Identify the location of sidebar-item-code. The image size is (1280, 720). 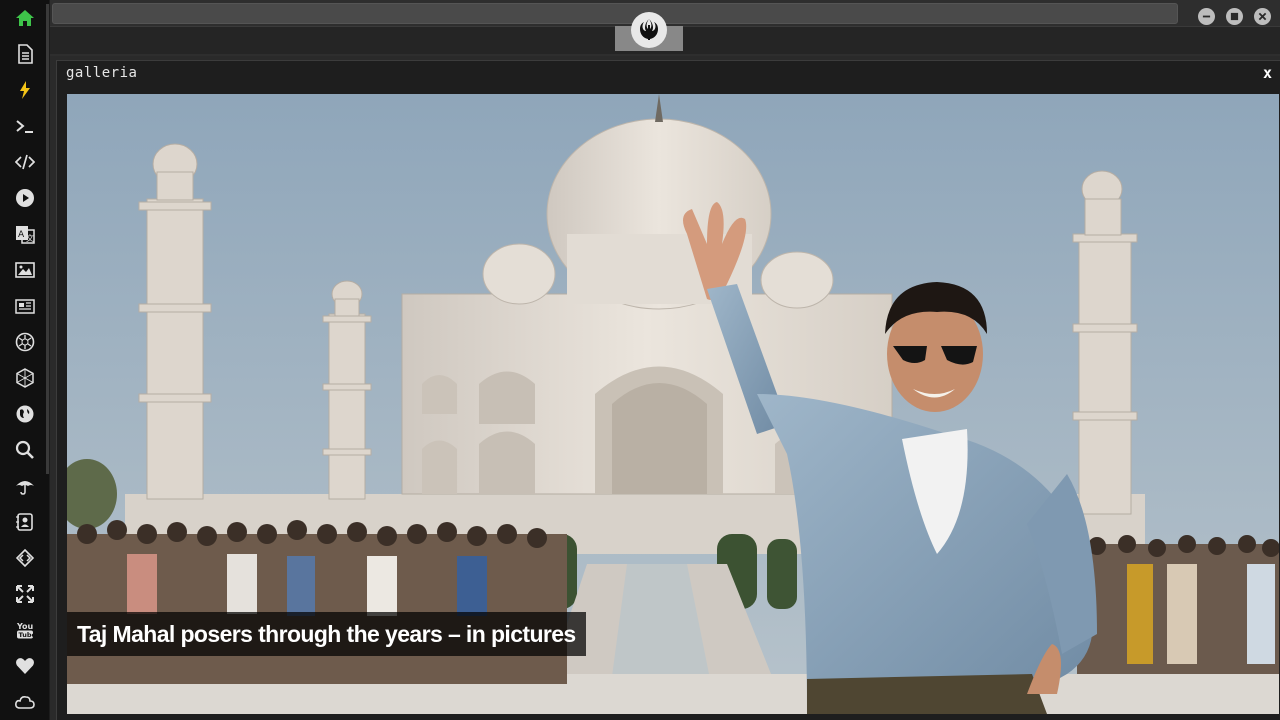
(25, 162).